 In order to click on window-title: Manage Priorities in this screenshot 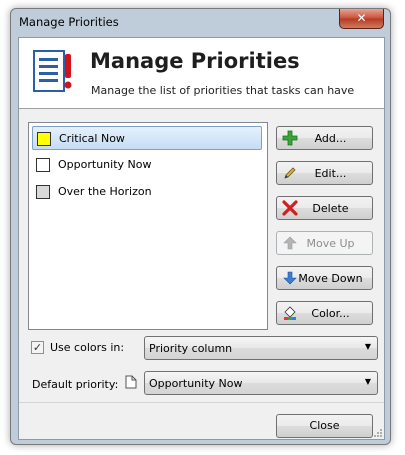, I will do `click(69, 22)`.